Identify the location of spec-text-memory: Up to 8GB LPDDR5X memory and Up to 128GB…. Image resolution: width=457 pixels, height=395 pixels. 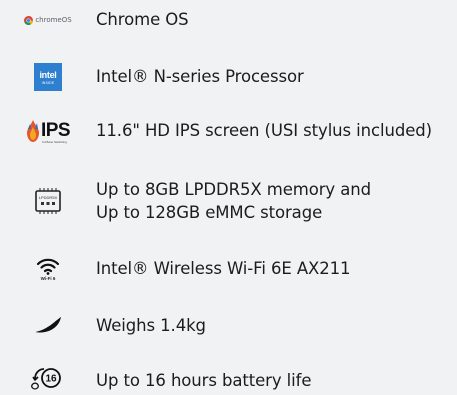
(233, 201).